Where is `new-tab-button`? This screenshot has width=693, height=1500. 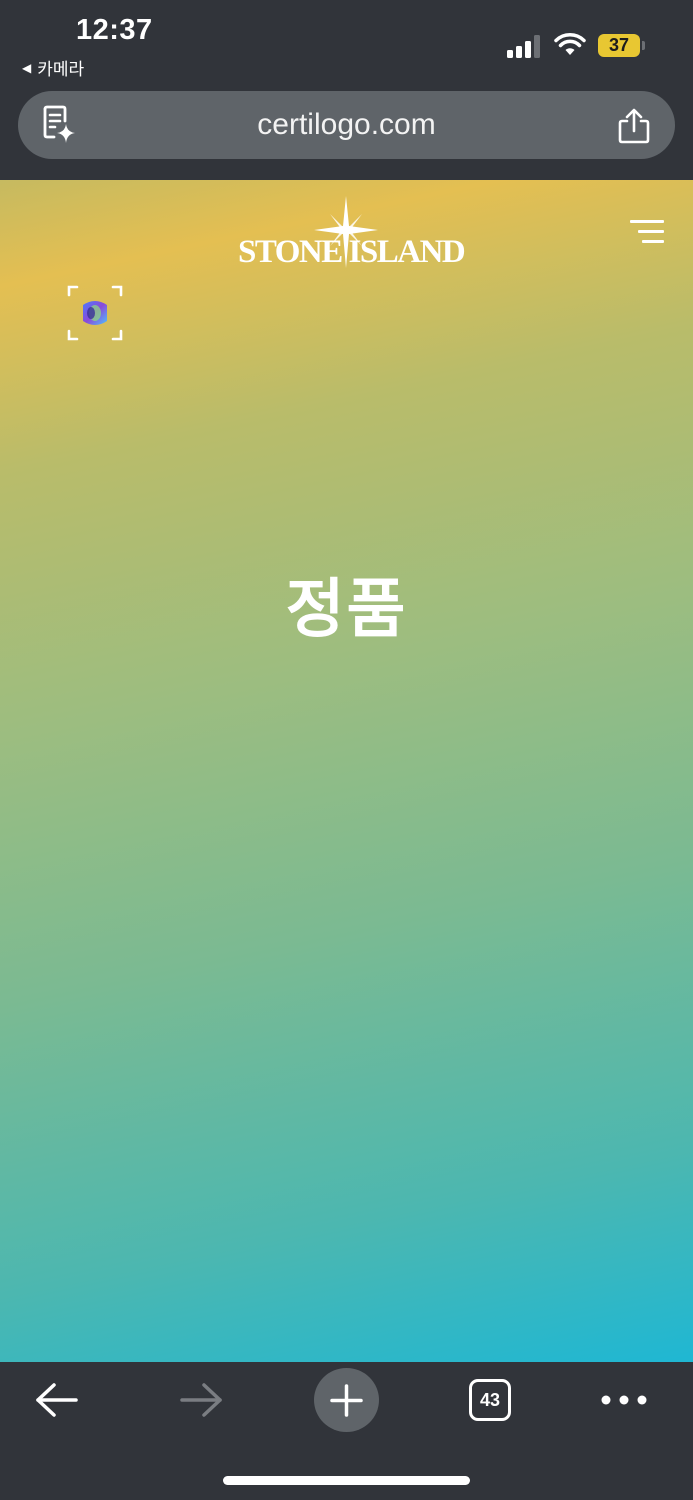 new-tab-button is located at coordinates (346, 1400).